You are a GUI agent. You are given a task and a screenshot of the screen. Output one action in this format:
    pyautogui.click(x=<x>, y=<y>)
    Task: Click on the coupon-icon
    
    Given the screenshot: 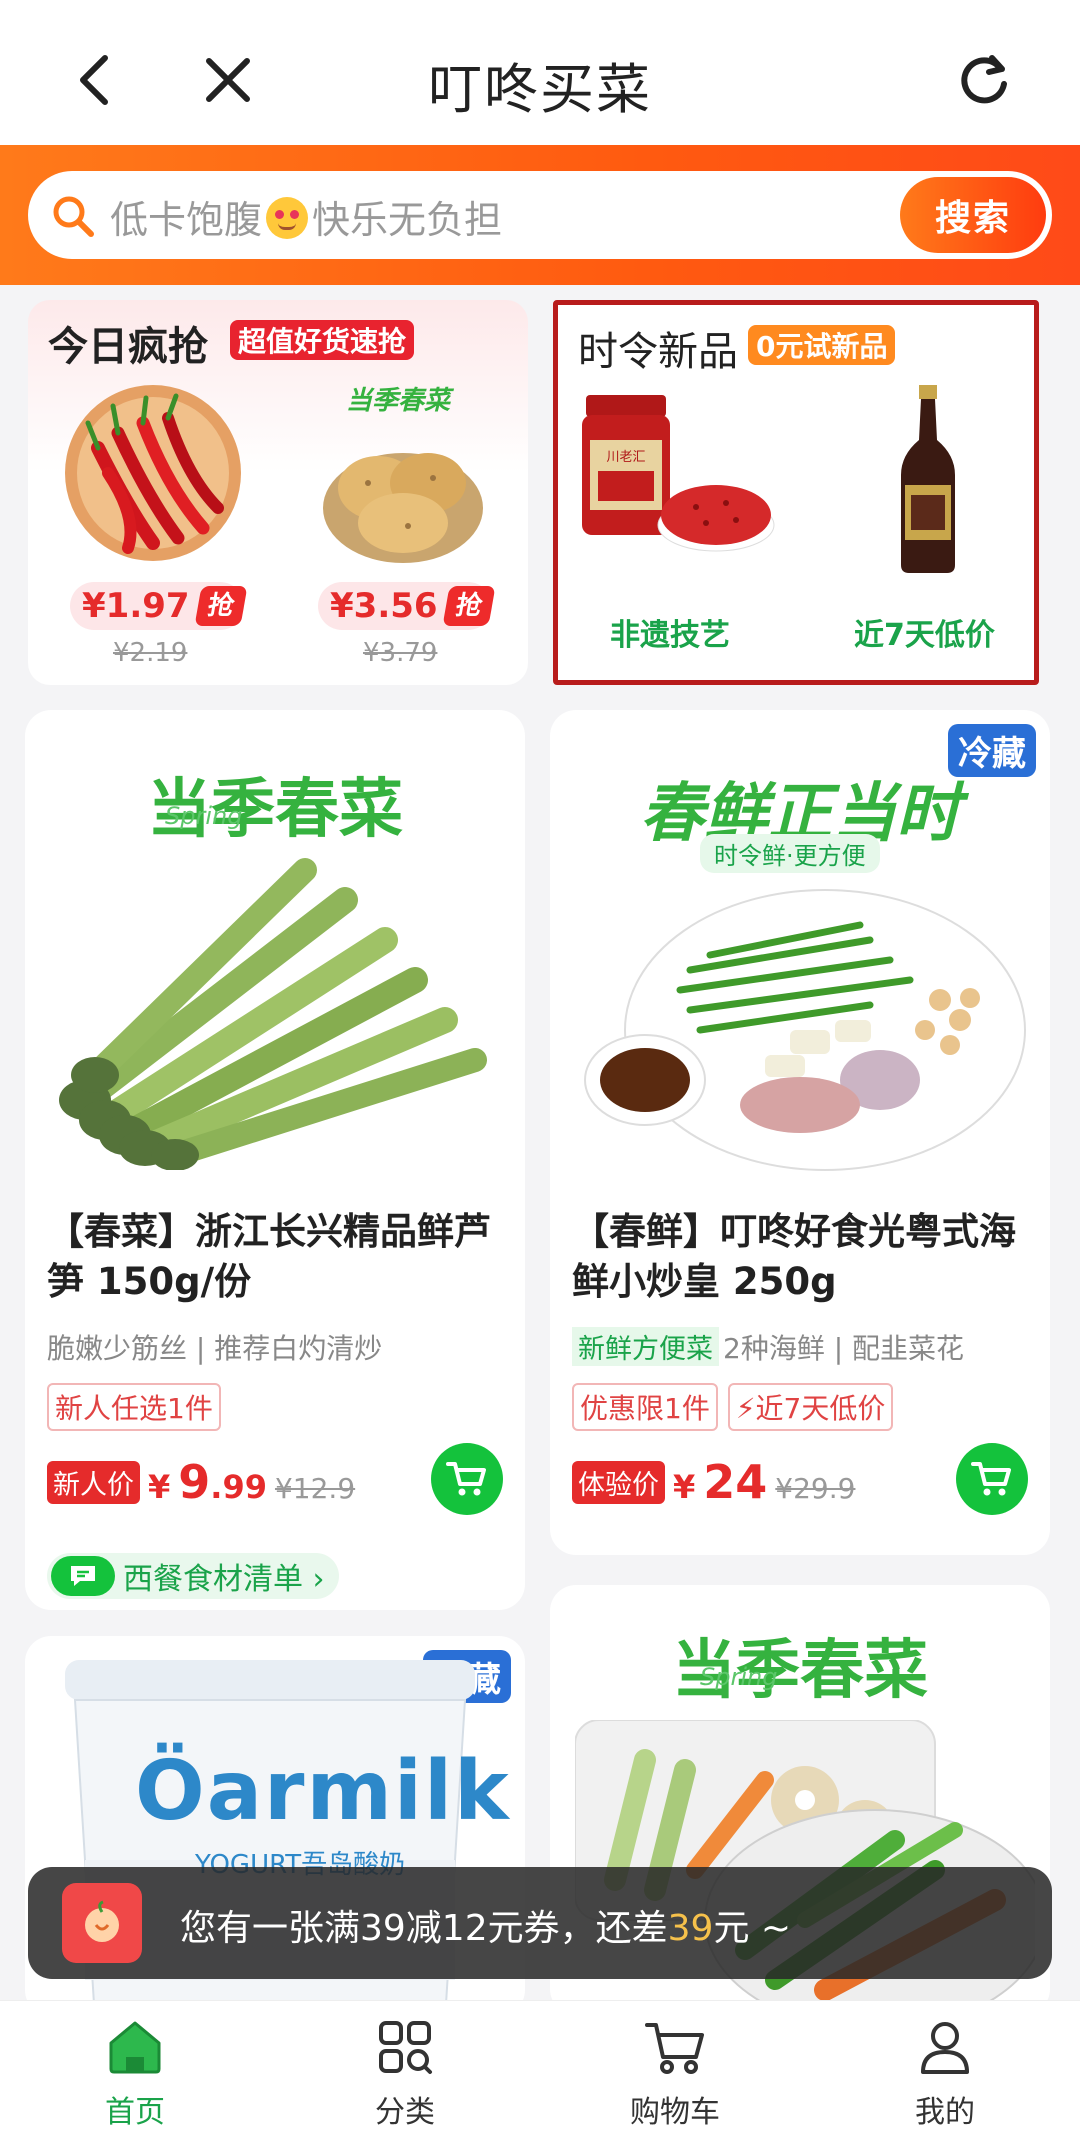 What is the action you would take?
    pyautogui.click(x=102, y=1923)
    